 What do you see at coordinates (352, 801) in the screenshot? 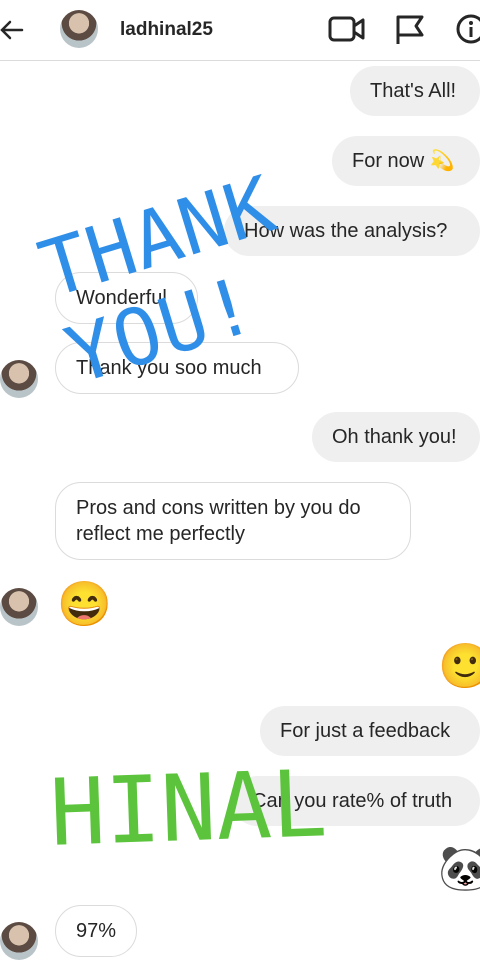
I see `message-text: Can you rate% of truth` at bounding box center [352, 801].